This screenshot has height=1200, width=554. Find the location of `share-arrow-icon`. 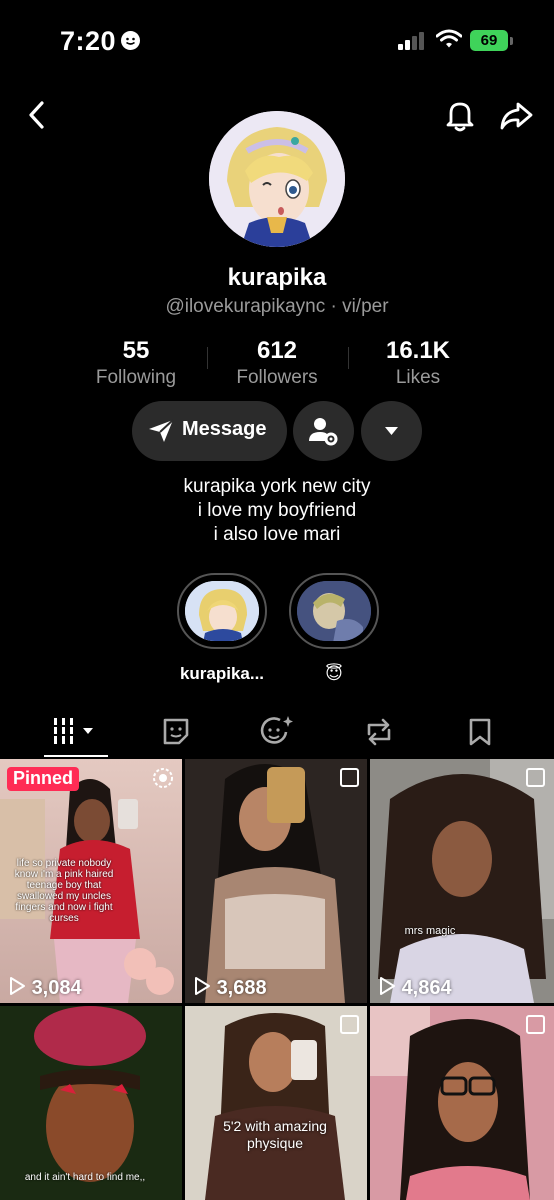

share-arrow-icon is located at coordinates (516, 116).